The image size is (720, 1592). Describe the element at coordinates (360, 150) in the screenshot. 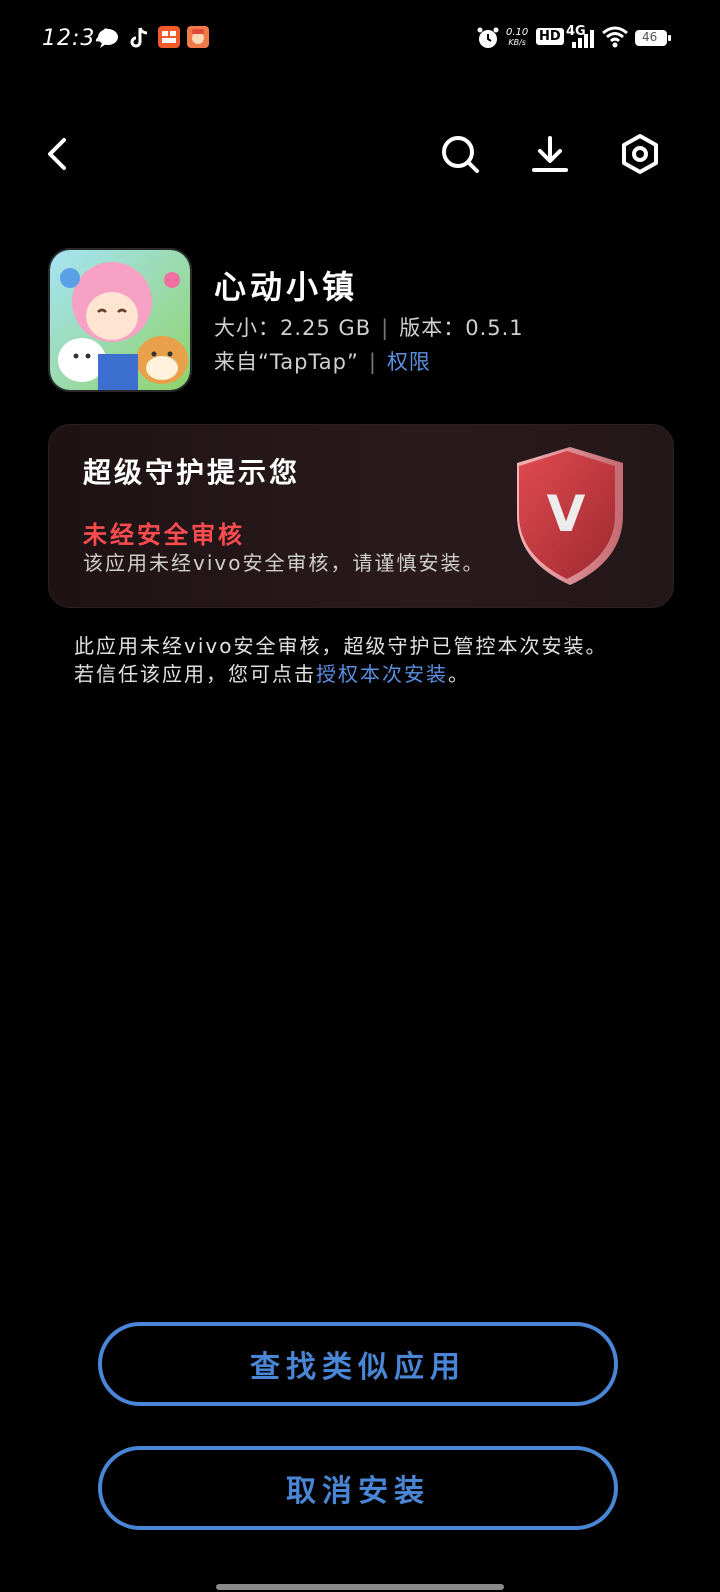

I see `top-nav` at that location.